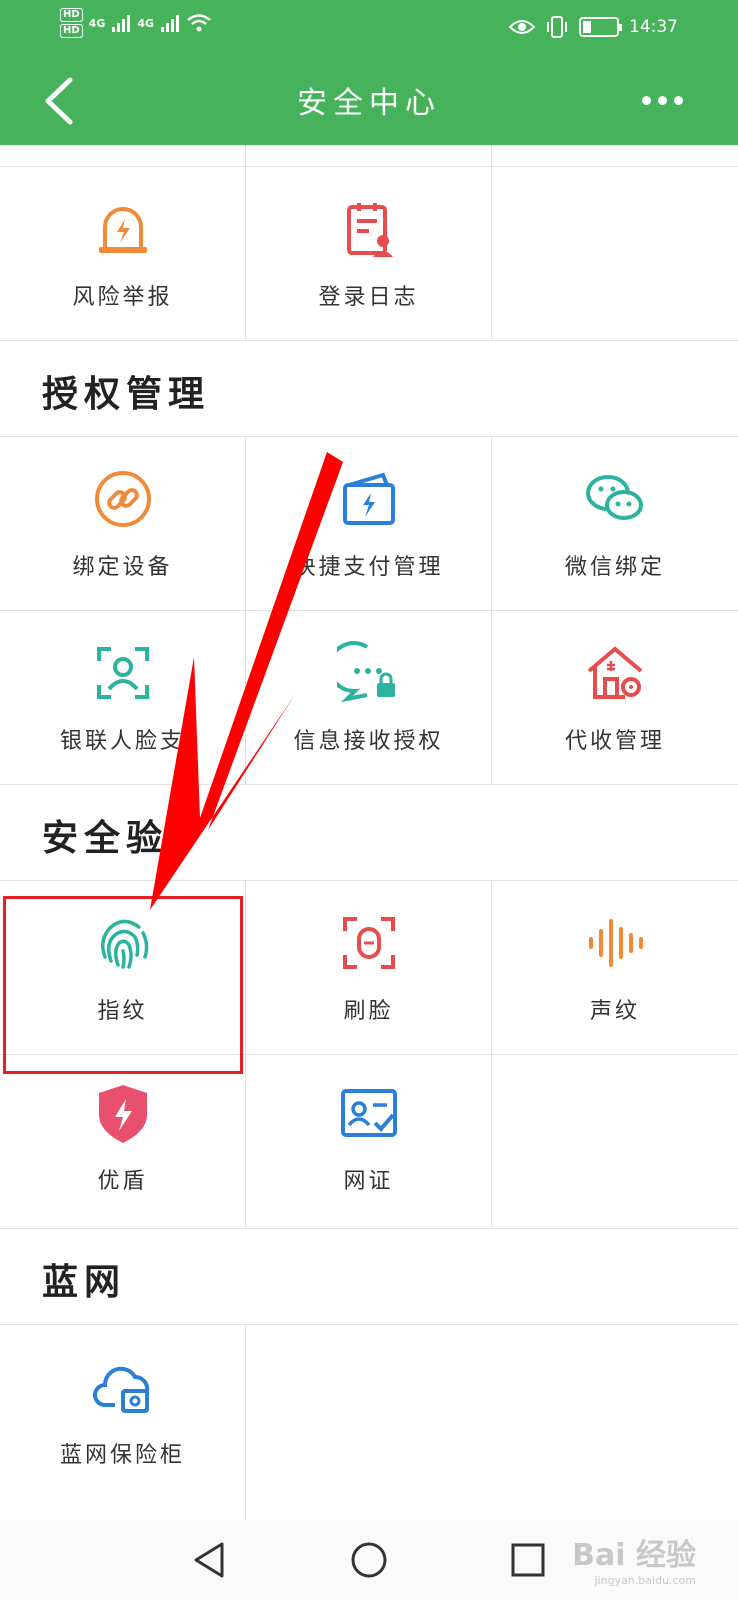 The width and height of the screenshot is (738, 1600). I want to click on watermark-domain: jingyan.baidu.com, so click(645, 1580).